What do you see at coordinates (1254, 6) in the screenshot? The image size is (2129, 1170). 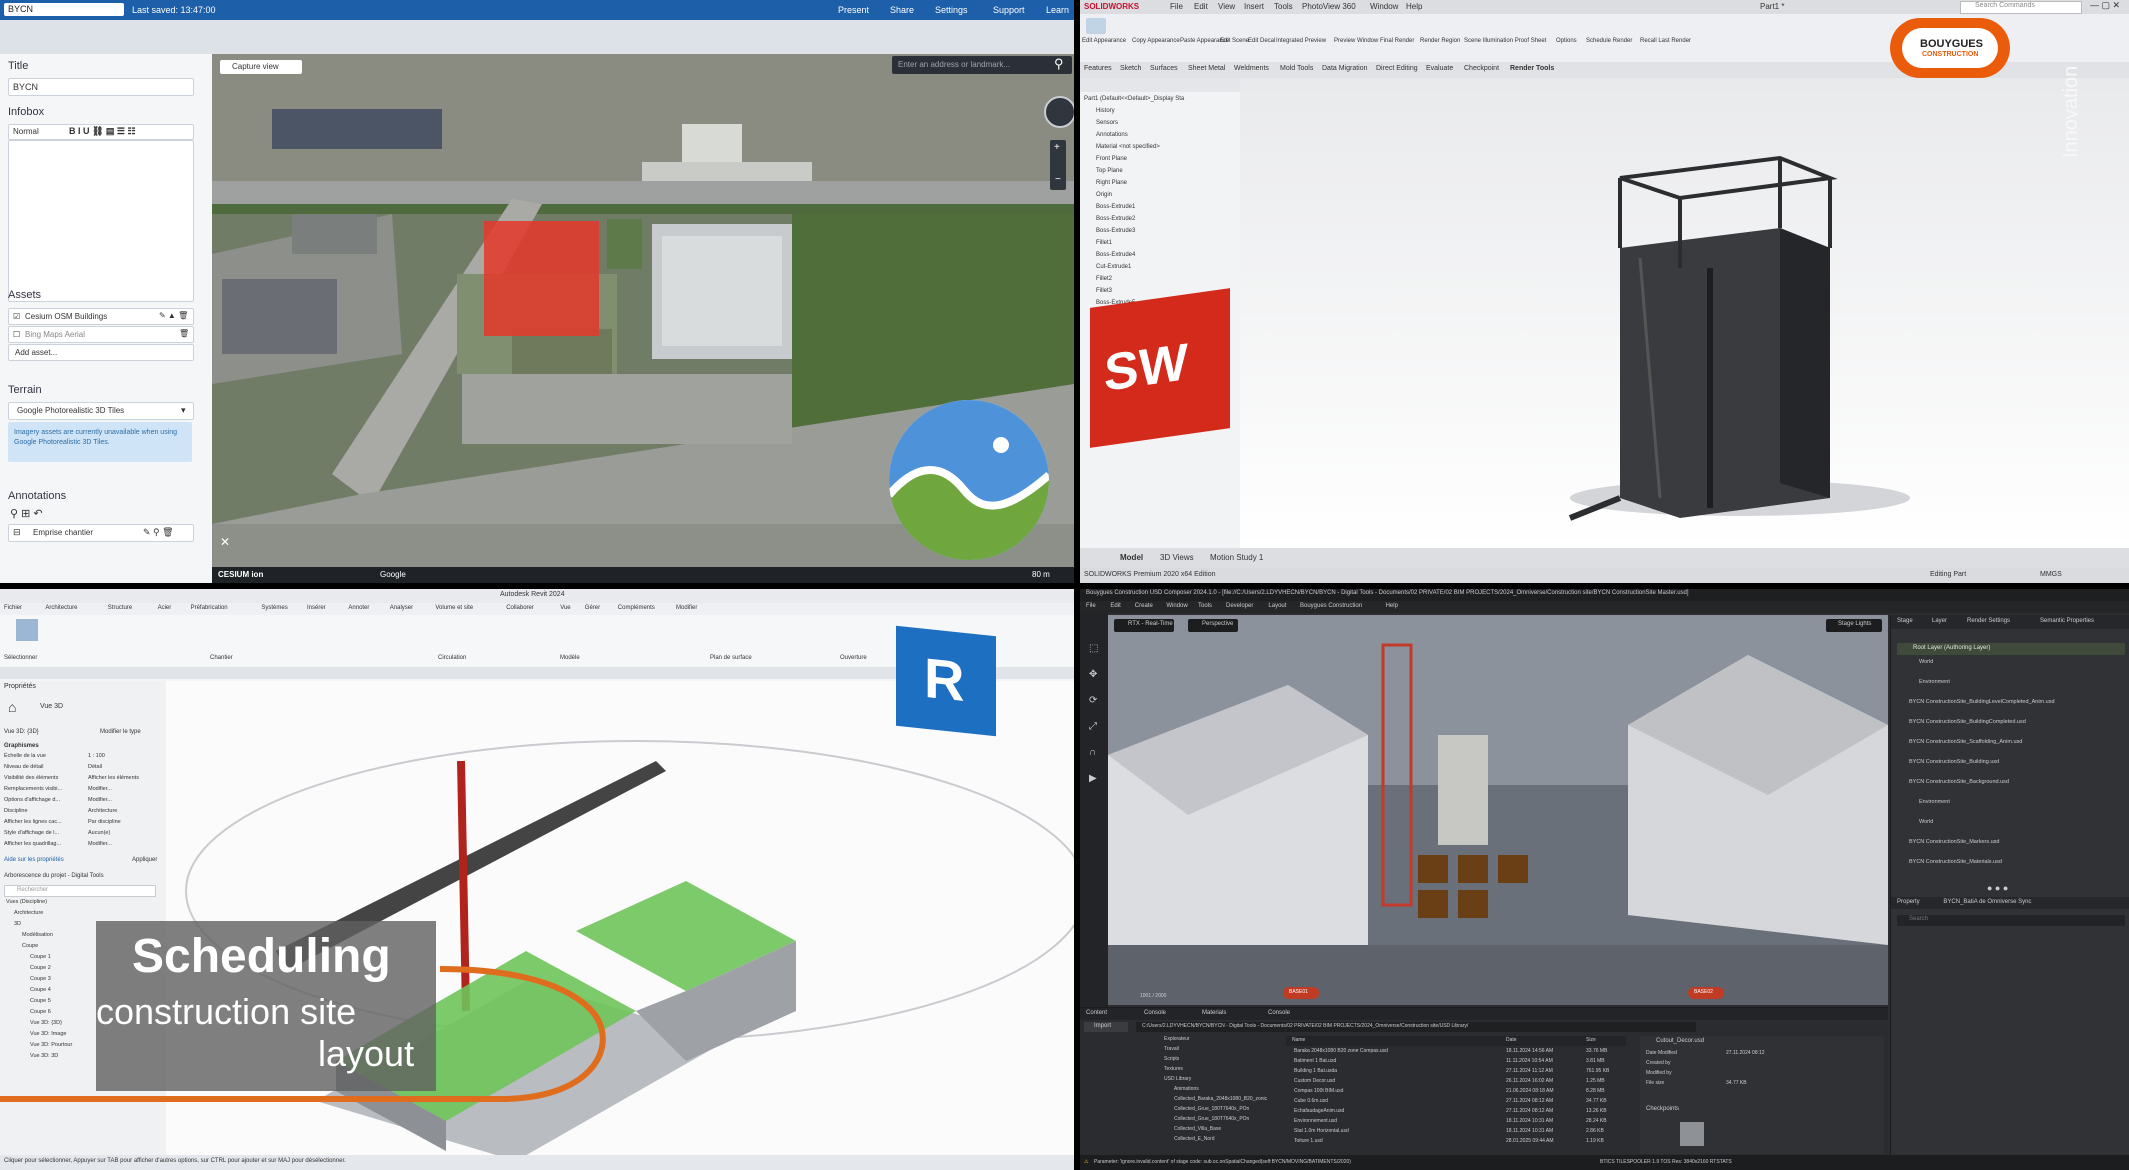 I see `menu-insert: Insert` at bounding box center [1254, 6].